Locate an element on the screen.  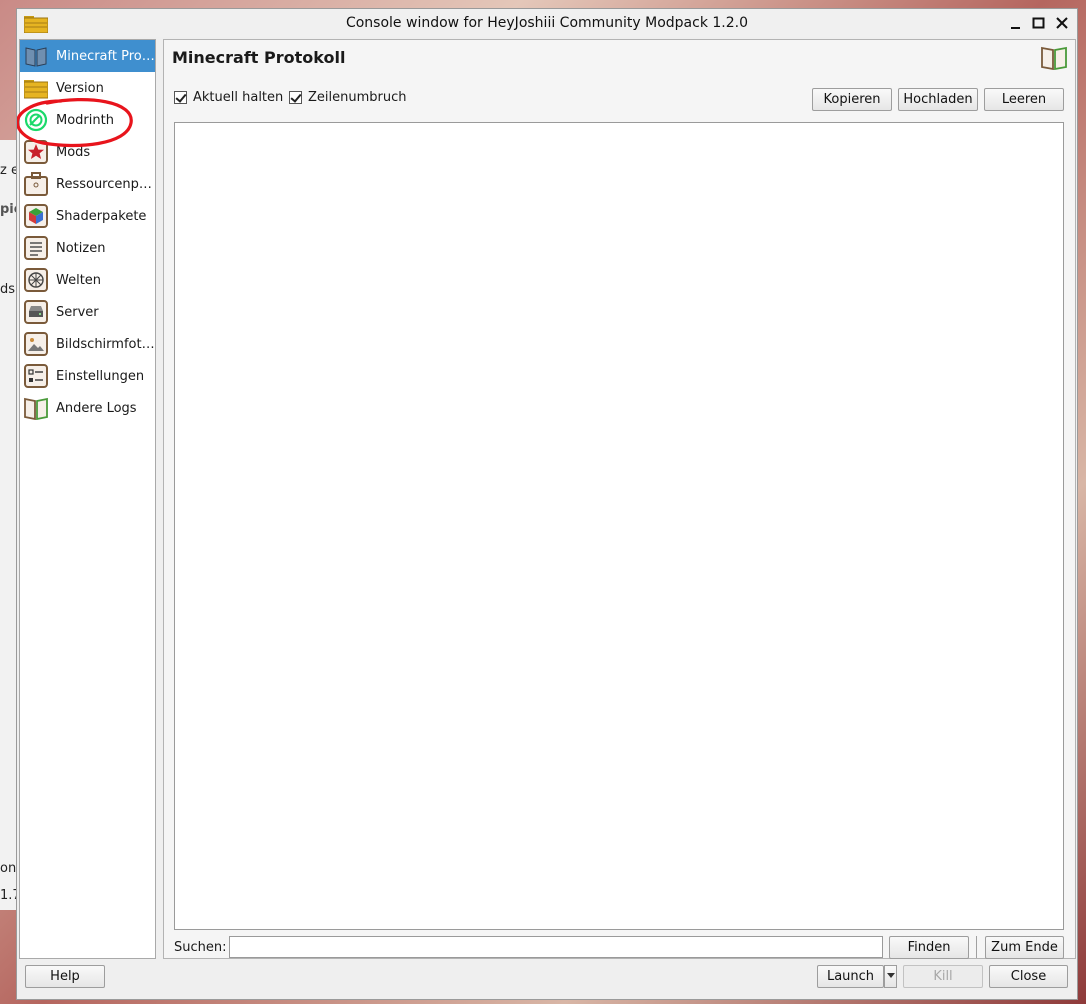
sidebar-item-notes: Notizen is located at coordinates (87, 248).